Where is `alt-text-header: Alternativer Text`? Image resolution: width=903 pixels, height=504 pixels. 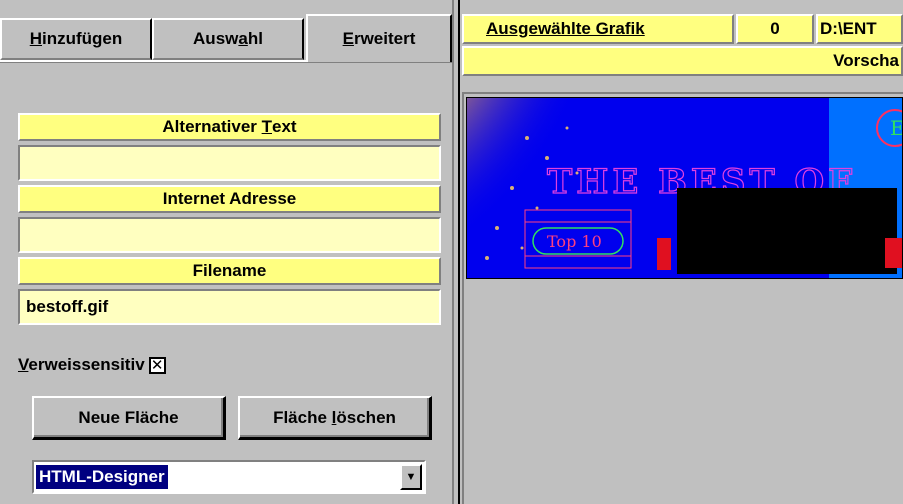 alt-text-header: Alternativer Text is located at coordinates (229, 127).